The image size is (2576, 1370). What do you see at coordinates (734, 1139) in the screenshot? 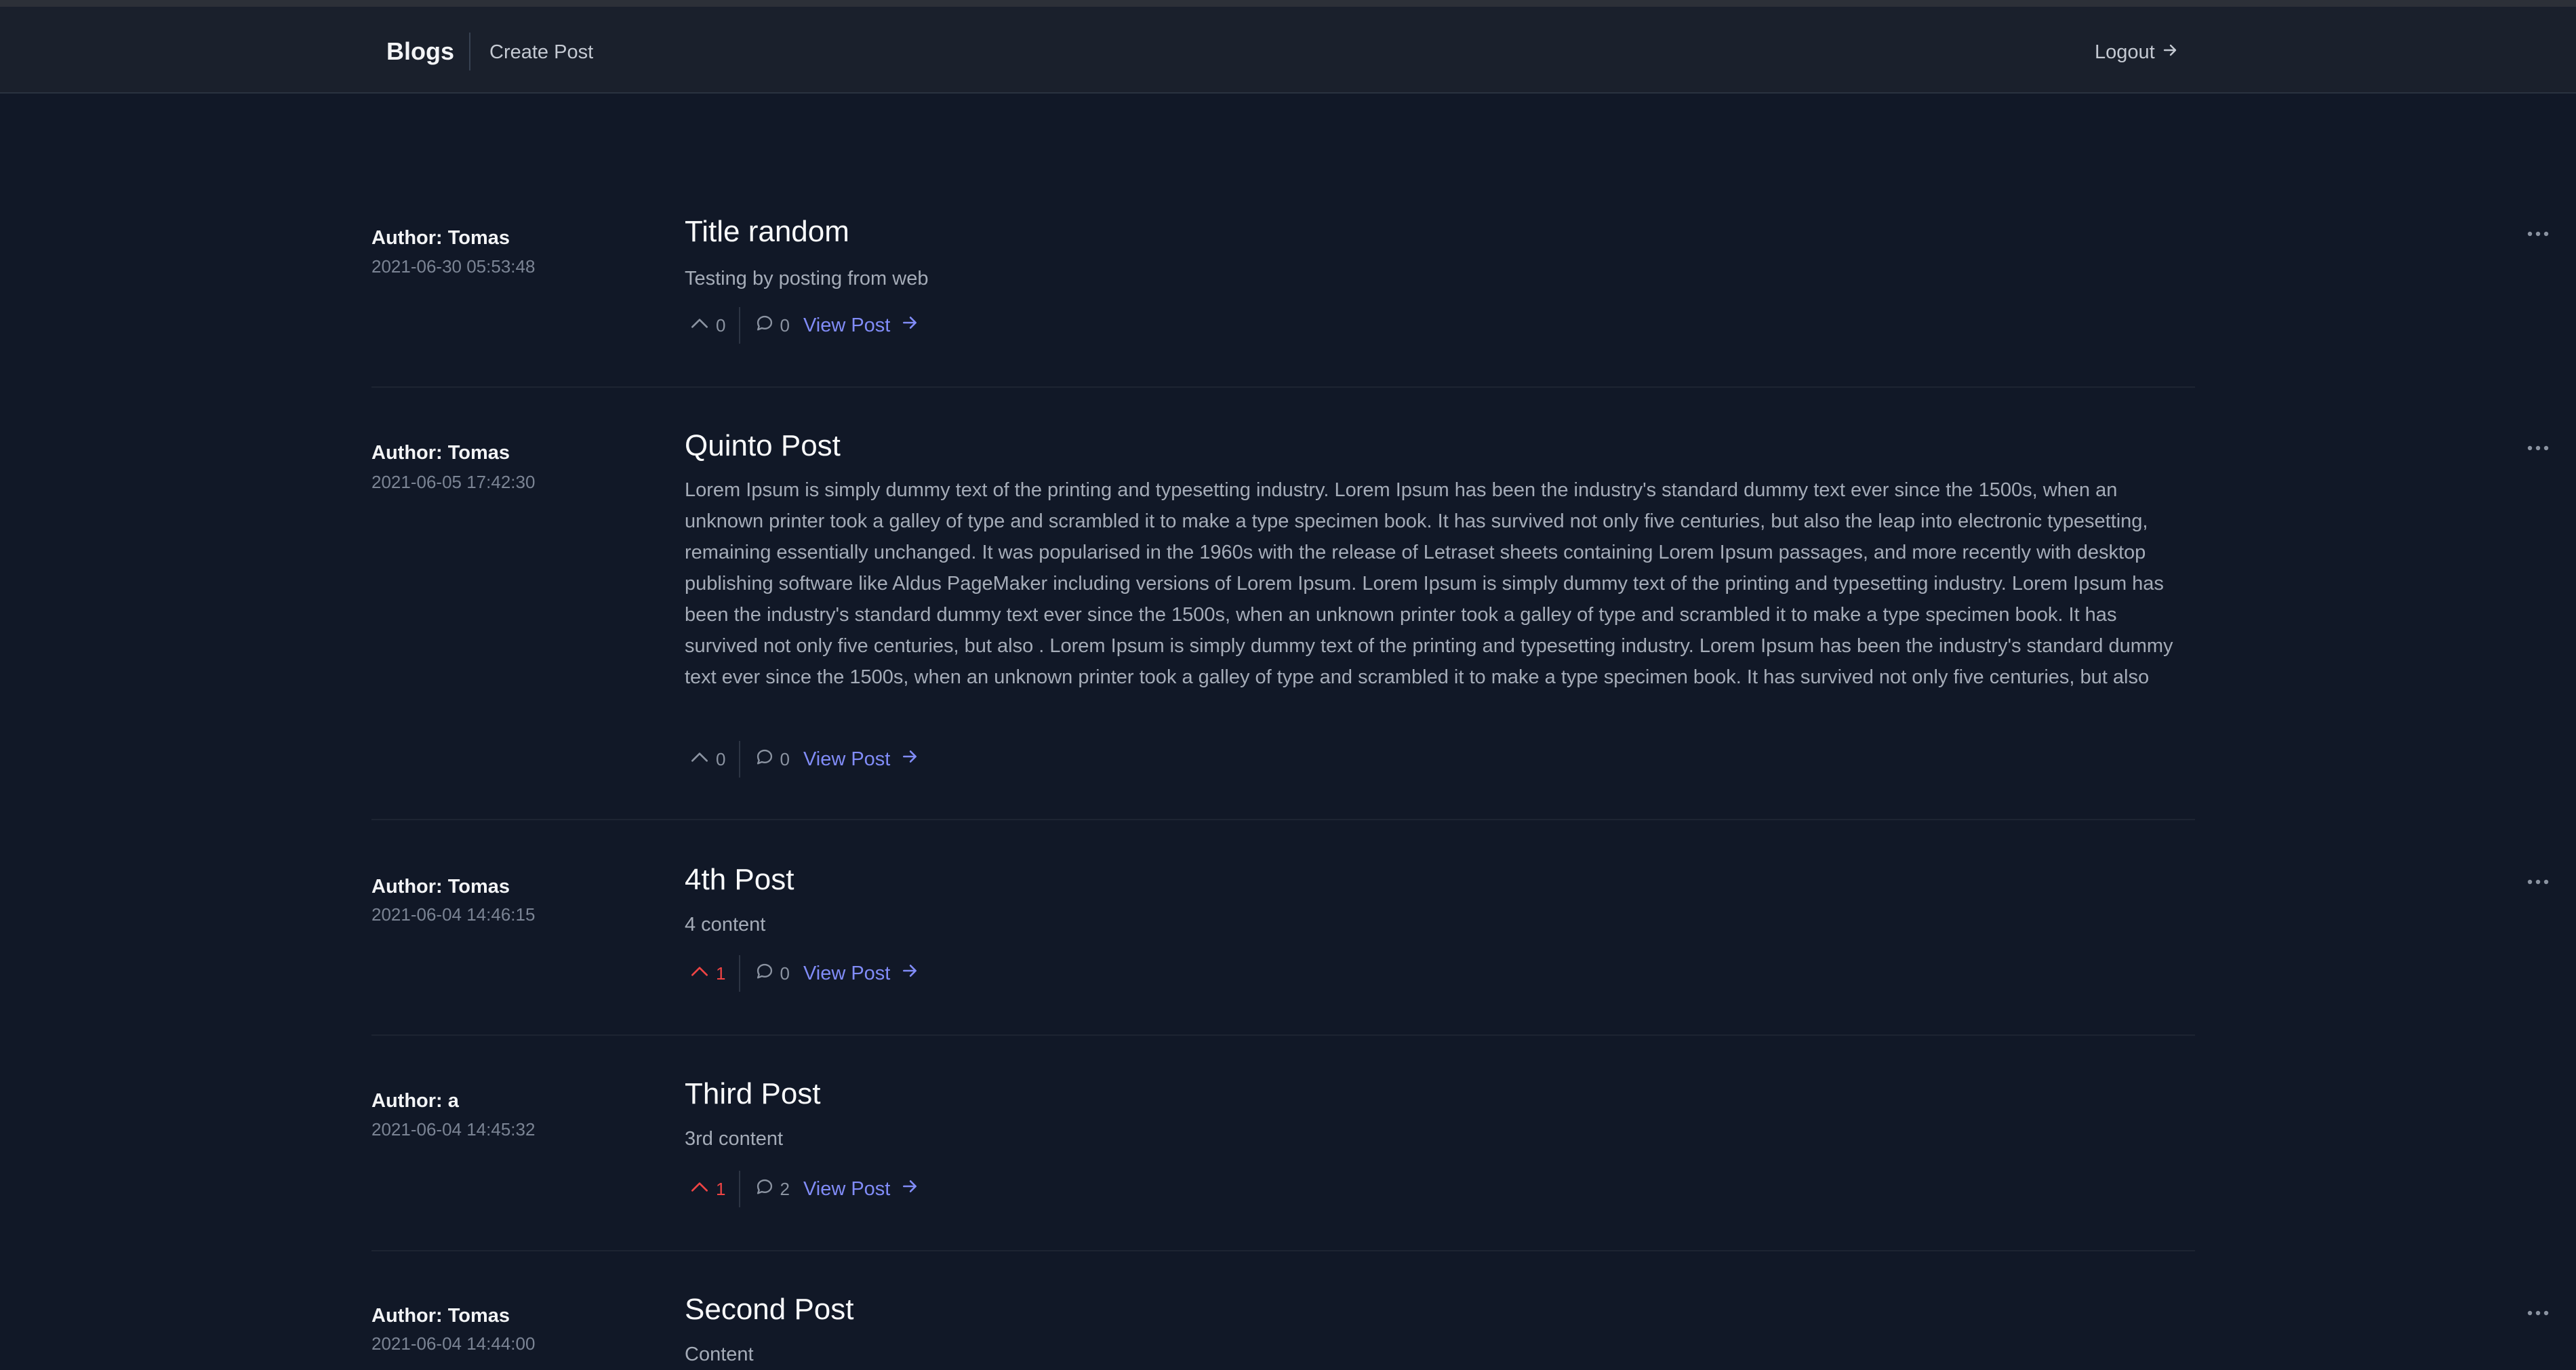
I see `post-content: 3rd content` at bounding box center [734, 1139].